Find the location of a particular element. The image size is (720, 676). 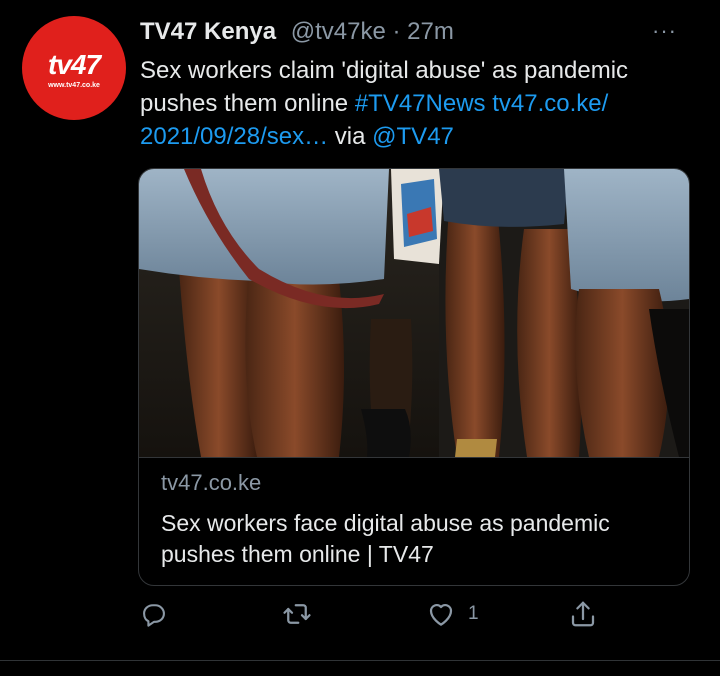

avatar: tv47 www.tv47.co.ke is located at coordinates (74, 68).